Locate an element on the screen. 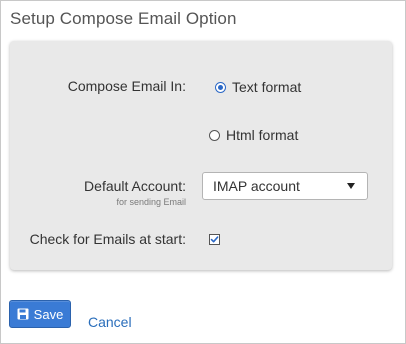 Image resolution: width=406 pixels, height=344 pixels. check-at-start-label: Check for Emails at start: is located at coordinates (107, 239).